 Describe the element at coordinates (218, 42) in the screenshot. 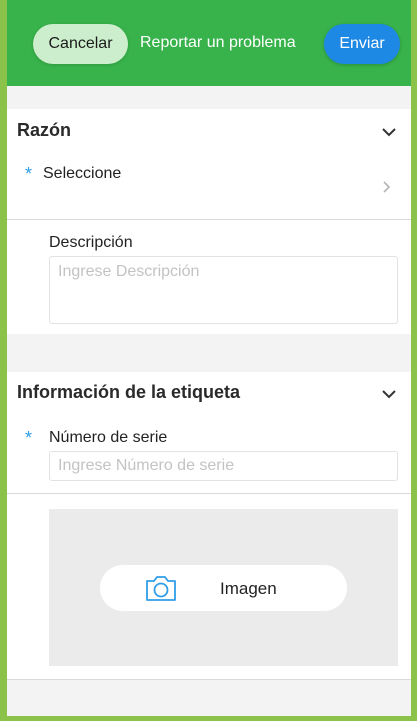

I see `page-title: Reportar un problema` at that location.